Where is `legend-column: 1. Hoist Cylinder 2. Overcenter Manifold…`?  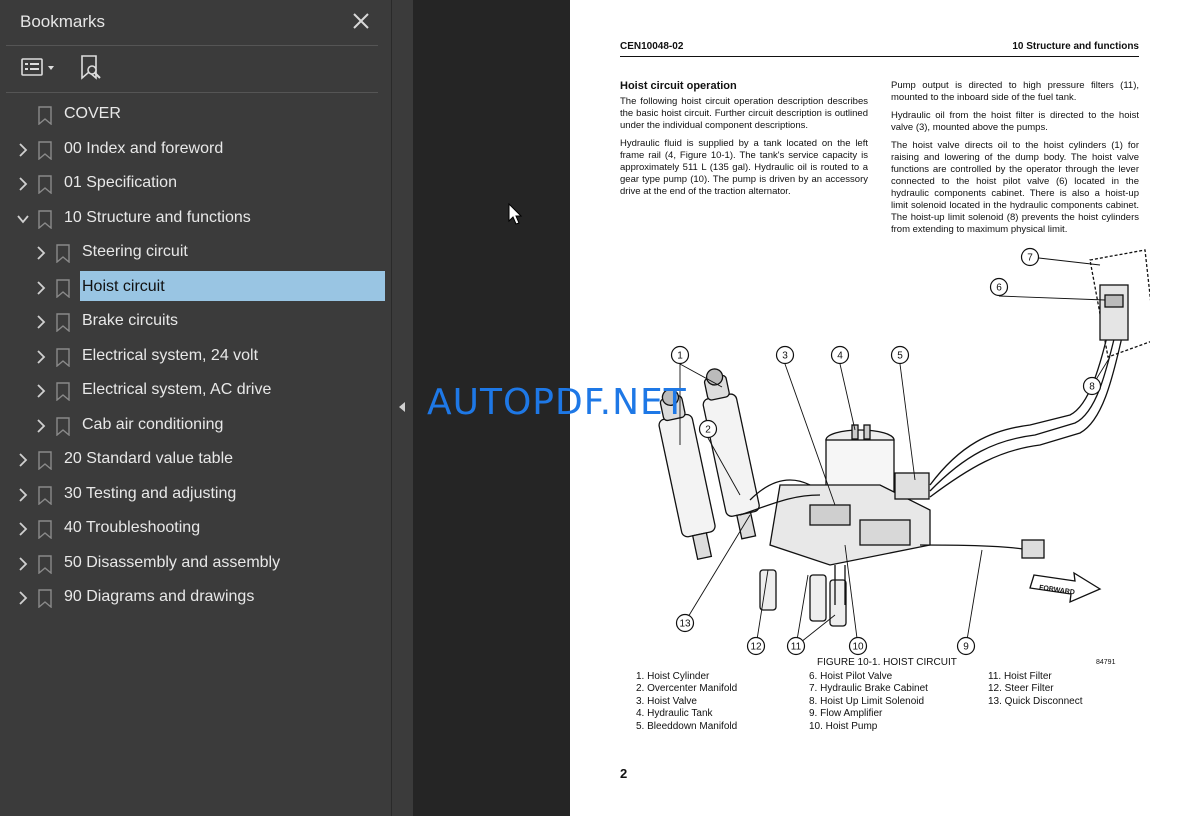
legend-column: 1. Hoist Cylinder 2. Overcenter Manifold… is located at coordinates (686, 702).